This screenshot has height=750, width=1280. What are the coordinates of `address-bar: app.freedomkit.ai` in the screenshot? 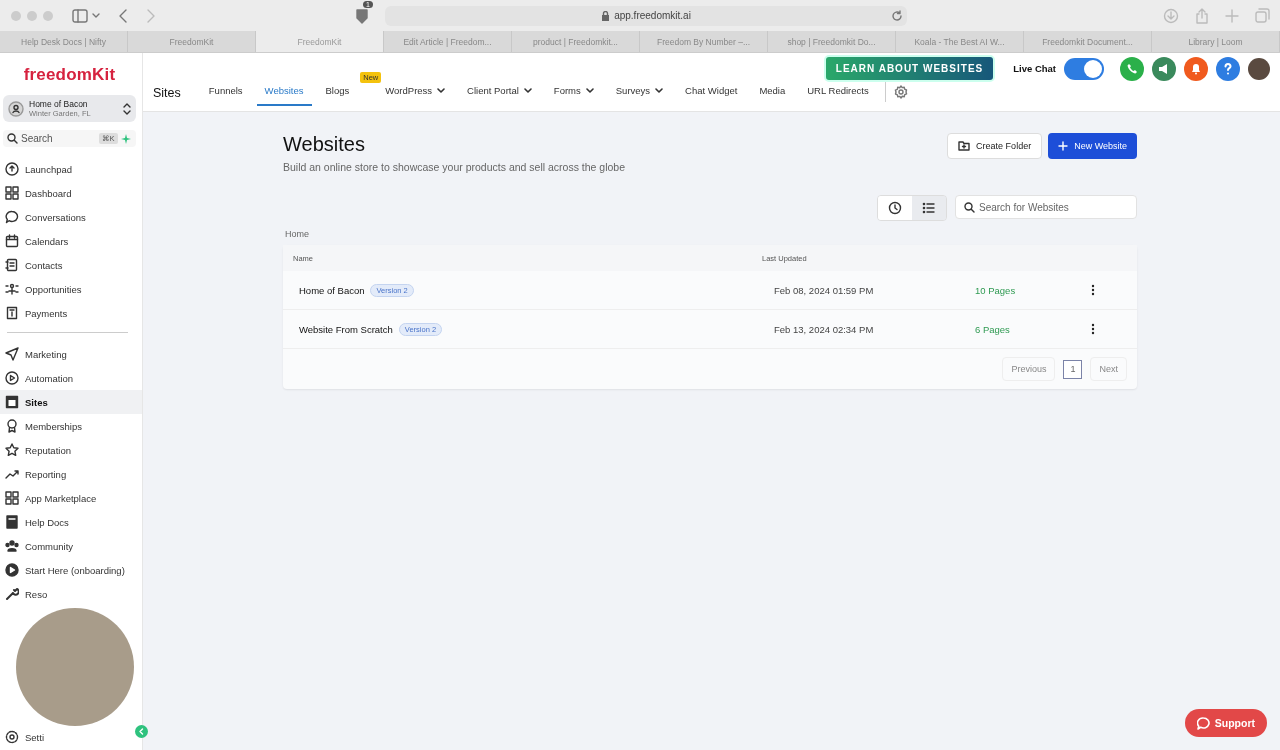 It's located at (646, 15).